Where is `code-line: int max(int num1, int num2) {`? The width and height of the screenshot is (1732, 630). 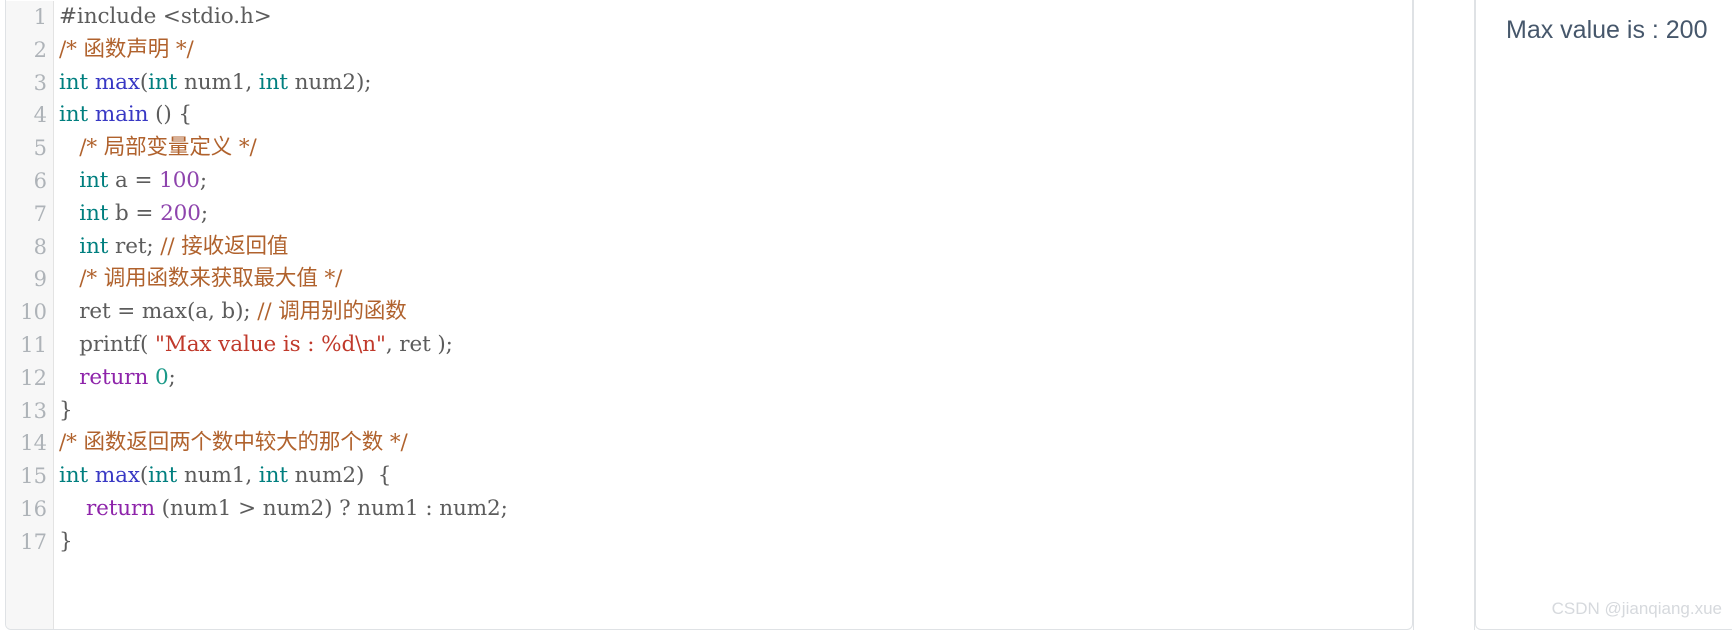 code-line: int max(int num1, int num2) { is located at coordinates (735, 476).